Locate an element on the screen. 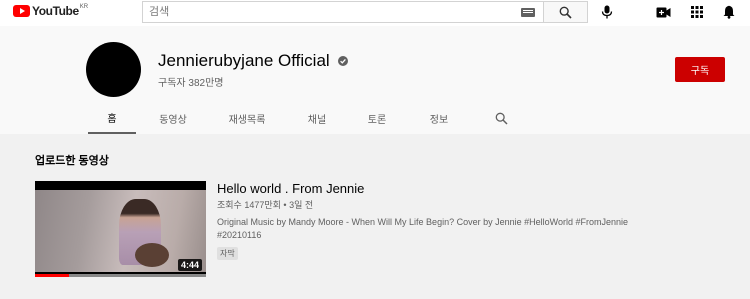 The image size is (750, 299). duration-badge: 4:44 is located at coordinates (189, 265).